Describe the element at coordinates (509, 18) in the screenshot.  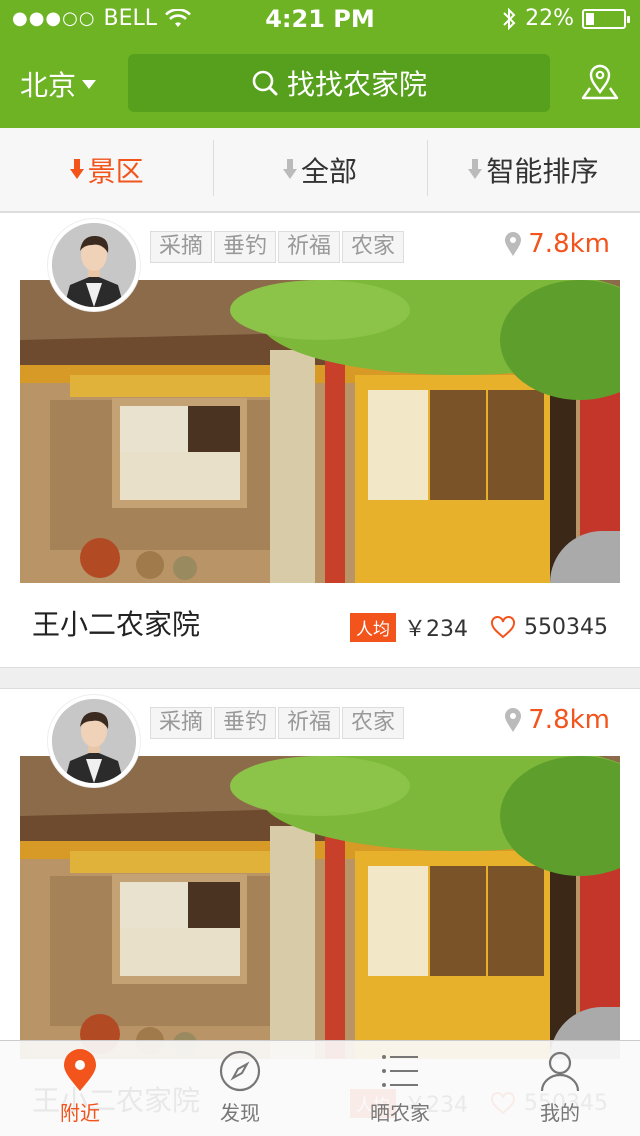
I see `bluetooth-icon` at that location.